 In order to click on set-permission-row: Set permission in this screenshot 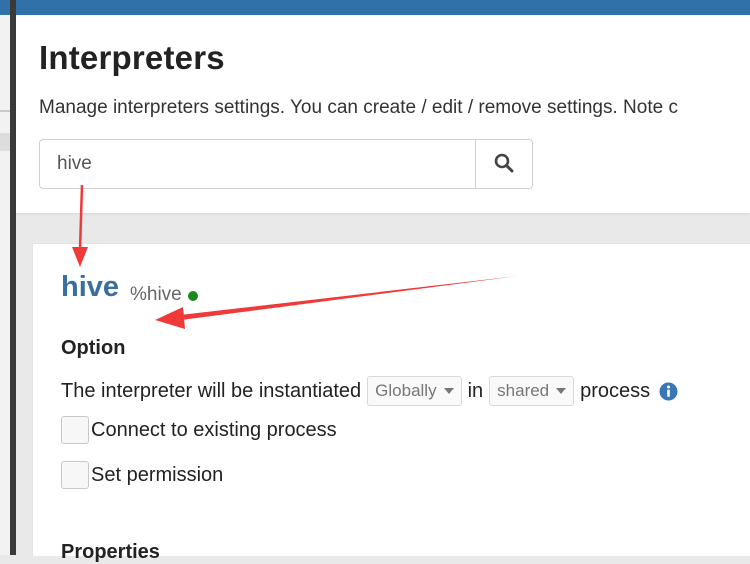, I will do `click(142, 475)`.